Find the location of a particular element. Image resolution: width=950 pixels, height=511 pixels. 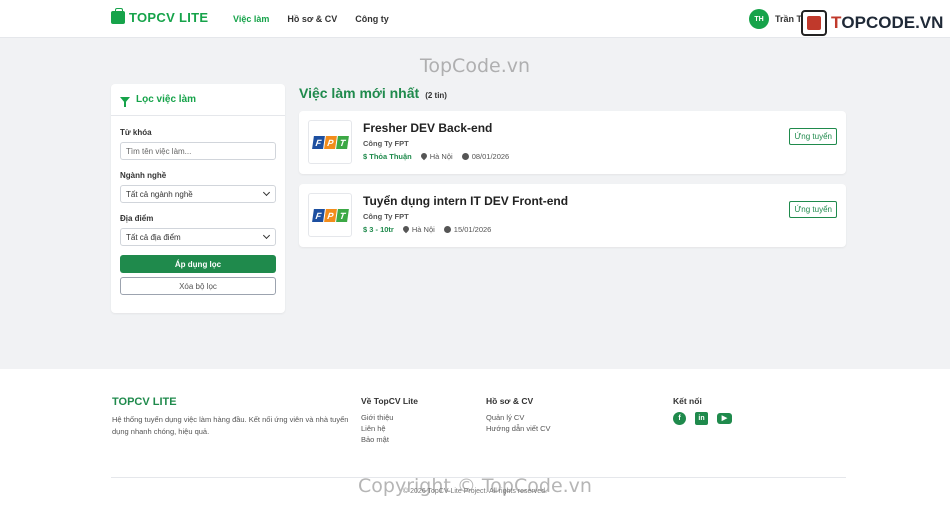

industry-select: Tất cả ngành nghề is located at coordinates (198, 194).